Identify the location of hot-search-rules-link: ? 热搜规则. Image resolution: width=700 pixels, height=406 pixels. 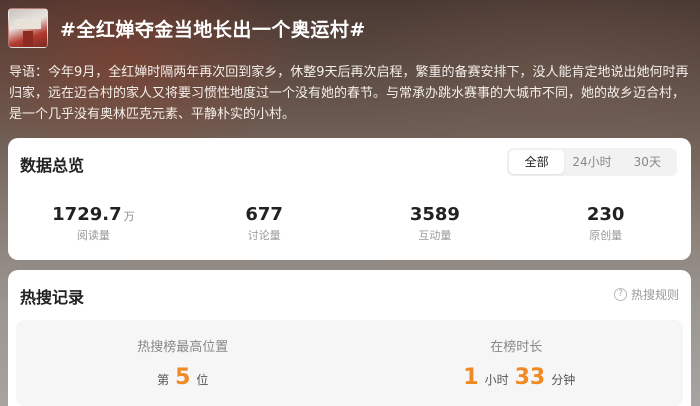
(646, 294).